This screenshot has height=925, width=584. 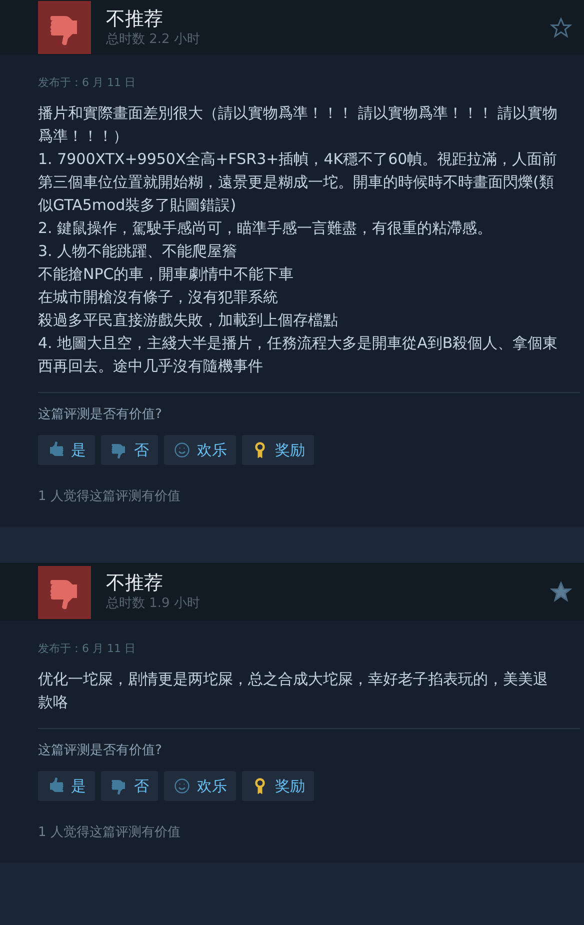 What do you see at coordinates (138, 251) in the screenshot?
I see `review-text: 3. 人物不能跳躍、不能爬屋簷` at bounding box center [138, 251].